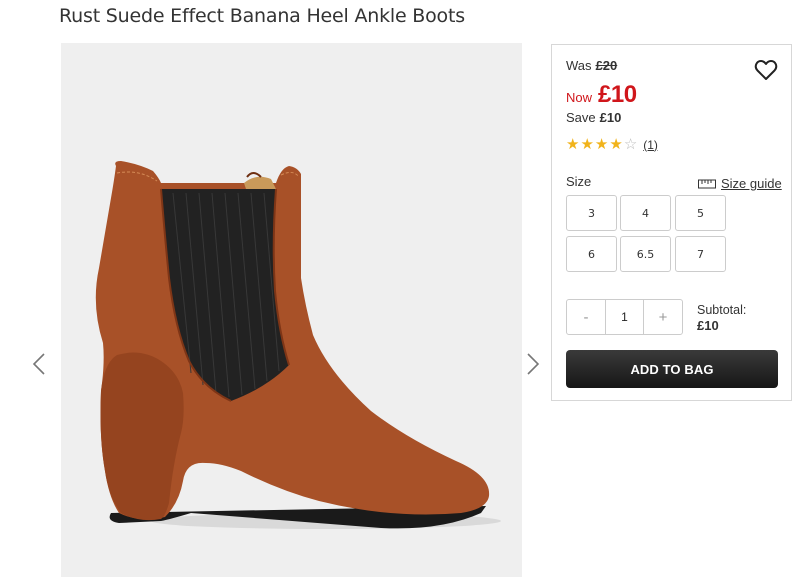 The height and width of the screenshot is (577, 792). I want to click on size-option: 6.5, so click(645, 254).